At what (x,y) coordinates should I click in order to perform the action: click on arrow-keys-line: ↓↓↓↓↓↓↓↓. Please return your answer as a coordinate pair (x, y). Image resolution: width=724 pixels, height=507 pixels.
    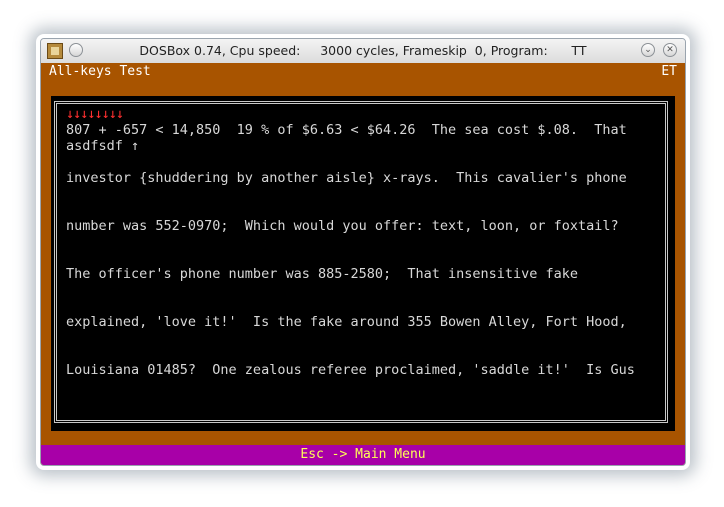
    Looking at the image, I should click on (95, 114).